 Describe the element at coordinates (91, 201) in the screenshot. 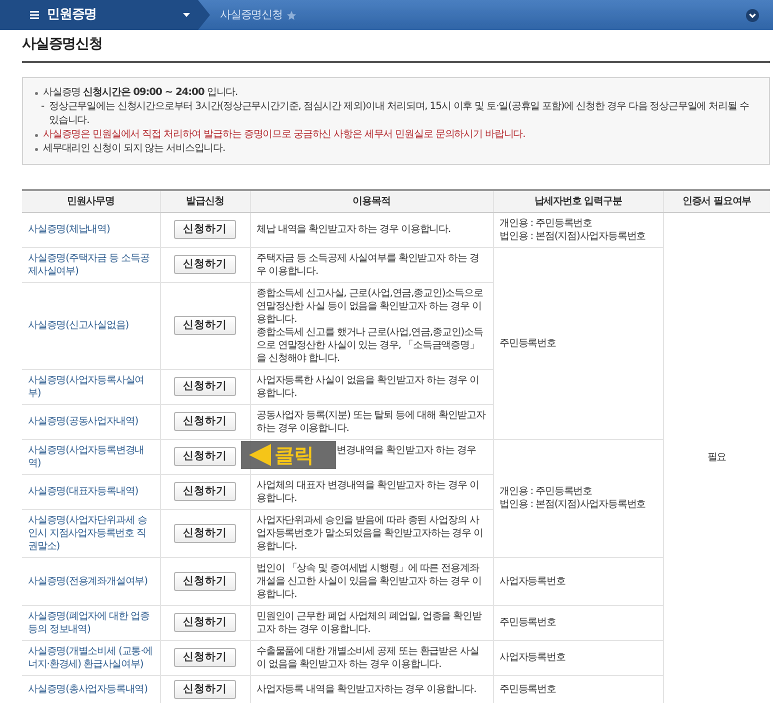

I see `column-header: 민원사무명` at that location.